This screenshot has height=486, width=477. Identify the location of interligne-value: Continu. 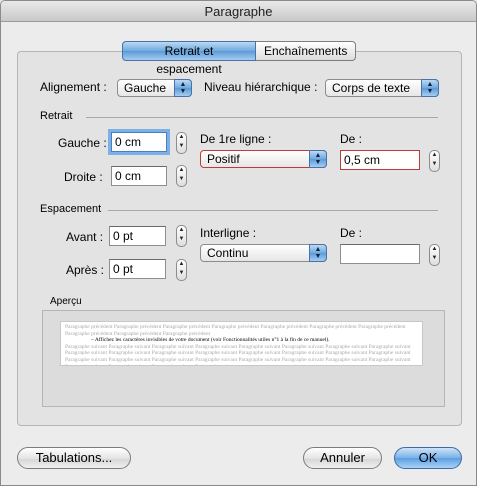
(228, 253).